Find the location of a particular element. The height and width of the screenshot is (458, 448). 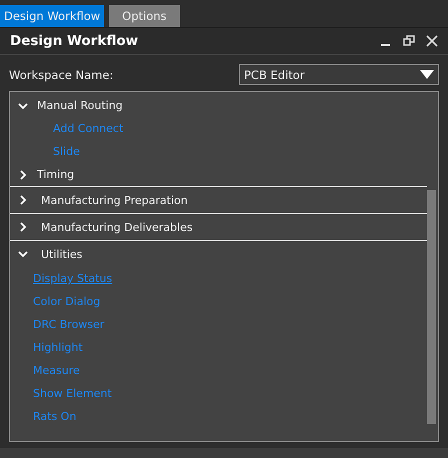

workflow-link: Highlight is located at coordinates (58, 347).